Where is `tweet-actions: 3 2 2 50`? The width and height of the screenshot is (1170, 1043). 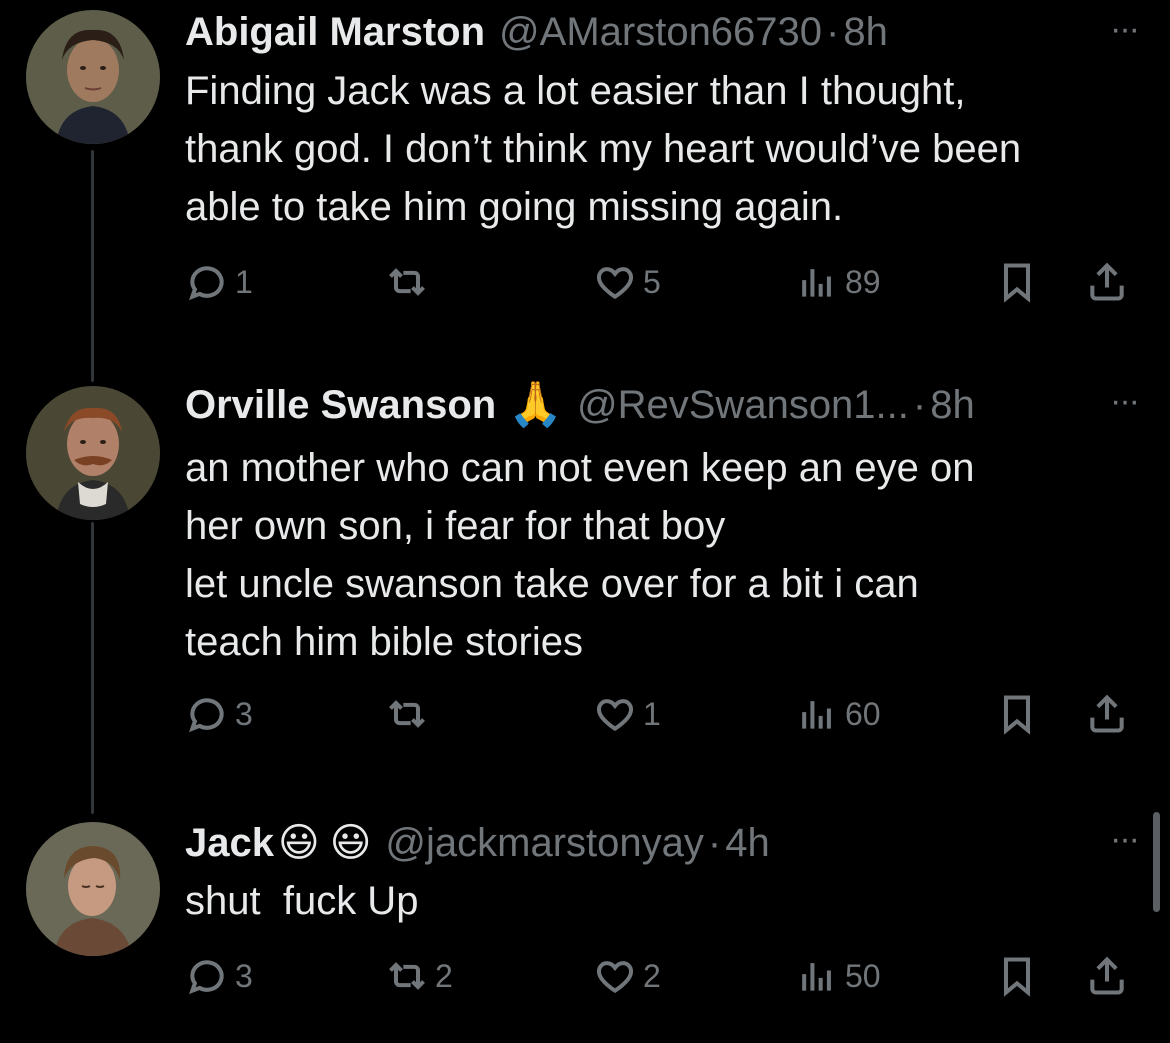
tweet-actions: 3 2 2 50 is located at coordinates (665, 979).